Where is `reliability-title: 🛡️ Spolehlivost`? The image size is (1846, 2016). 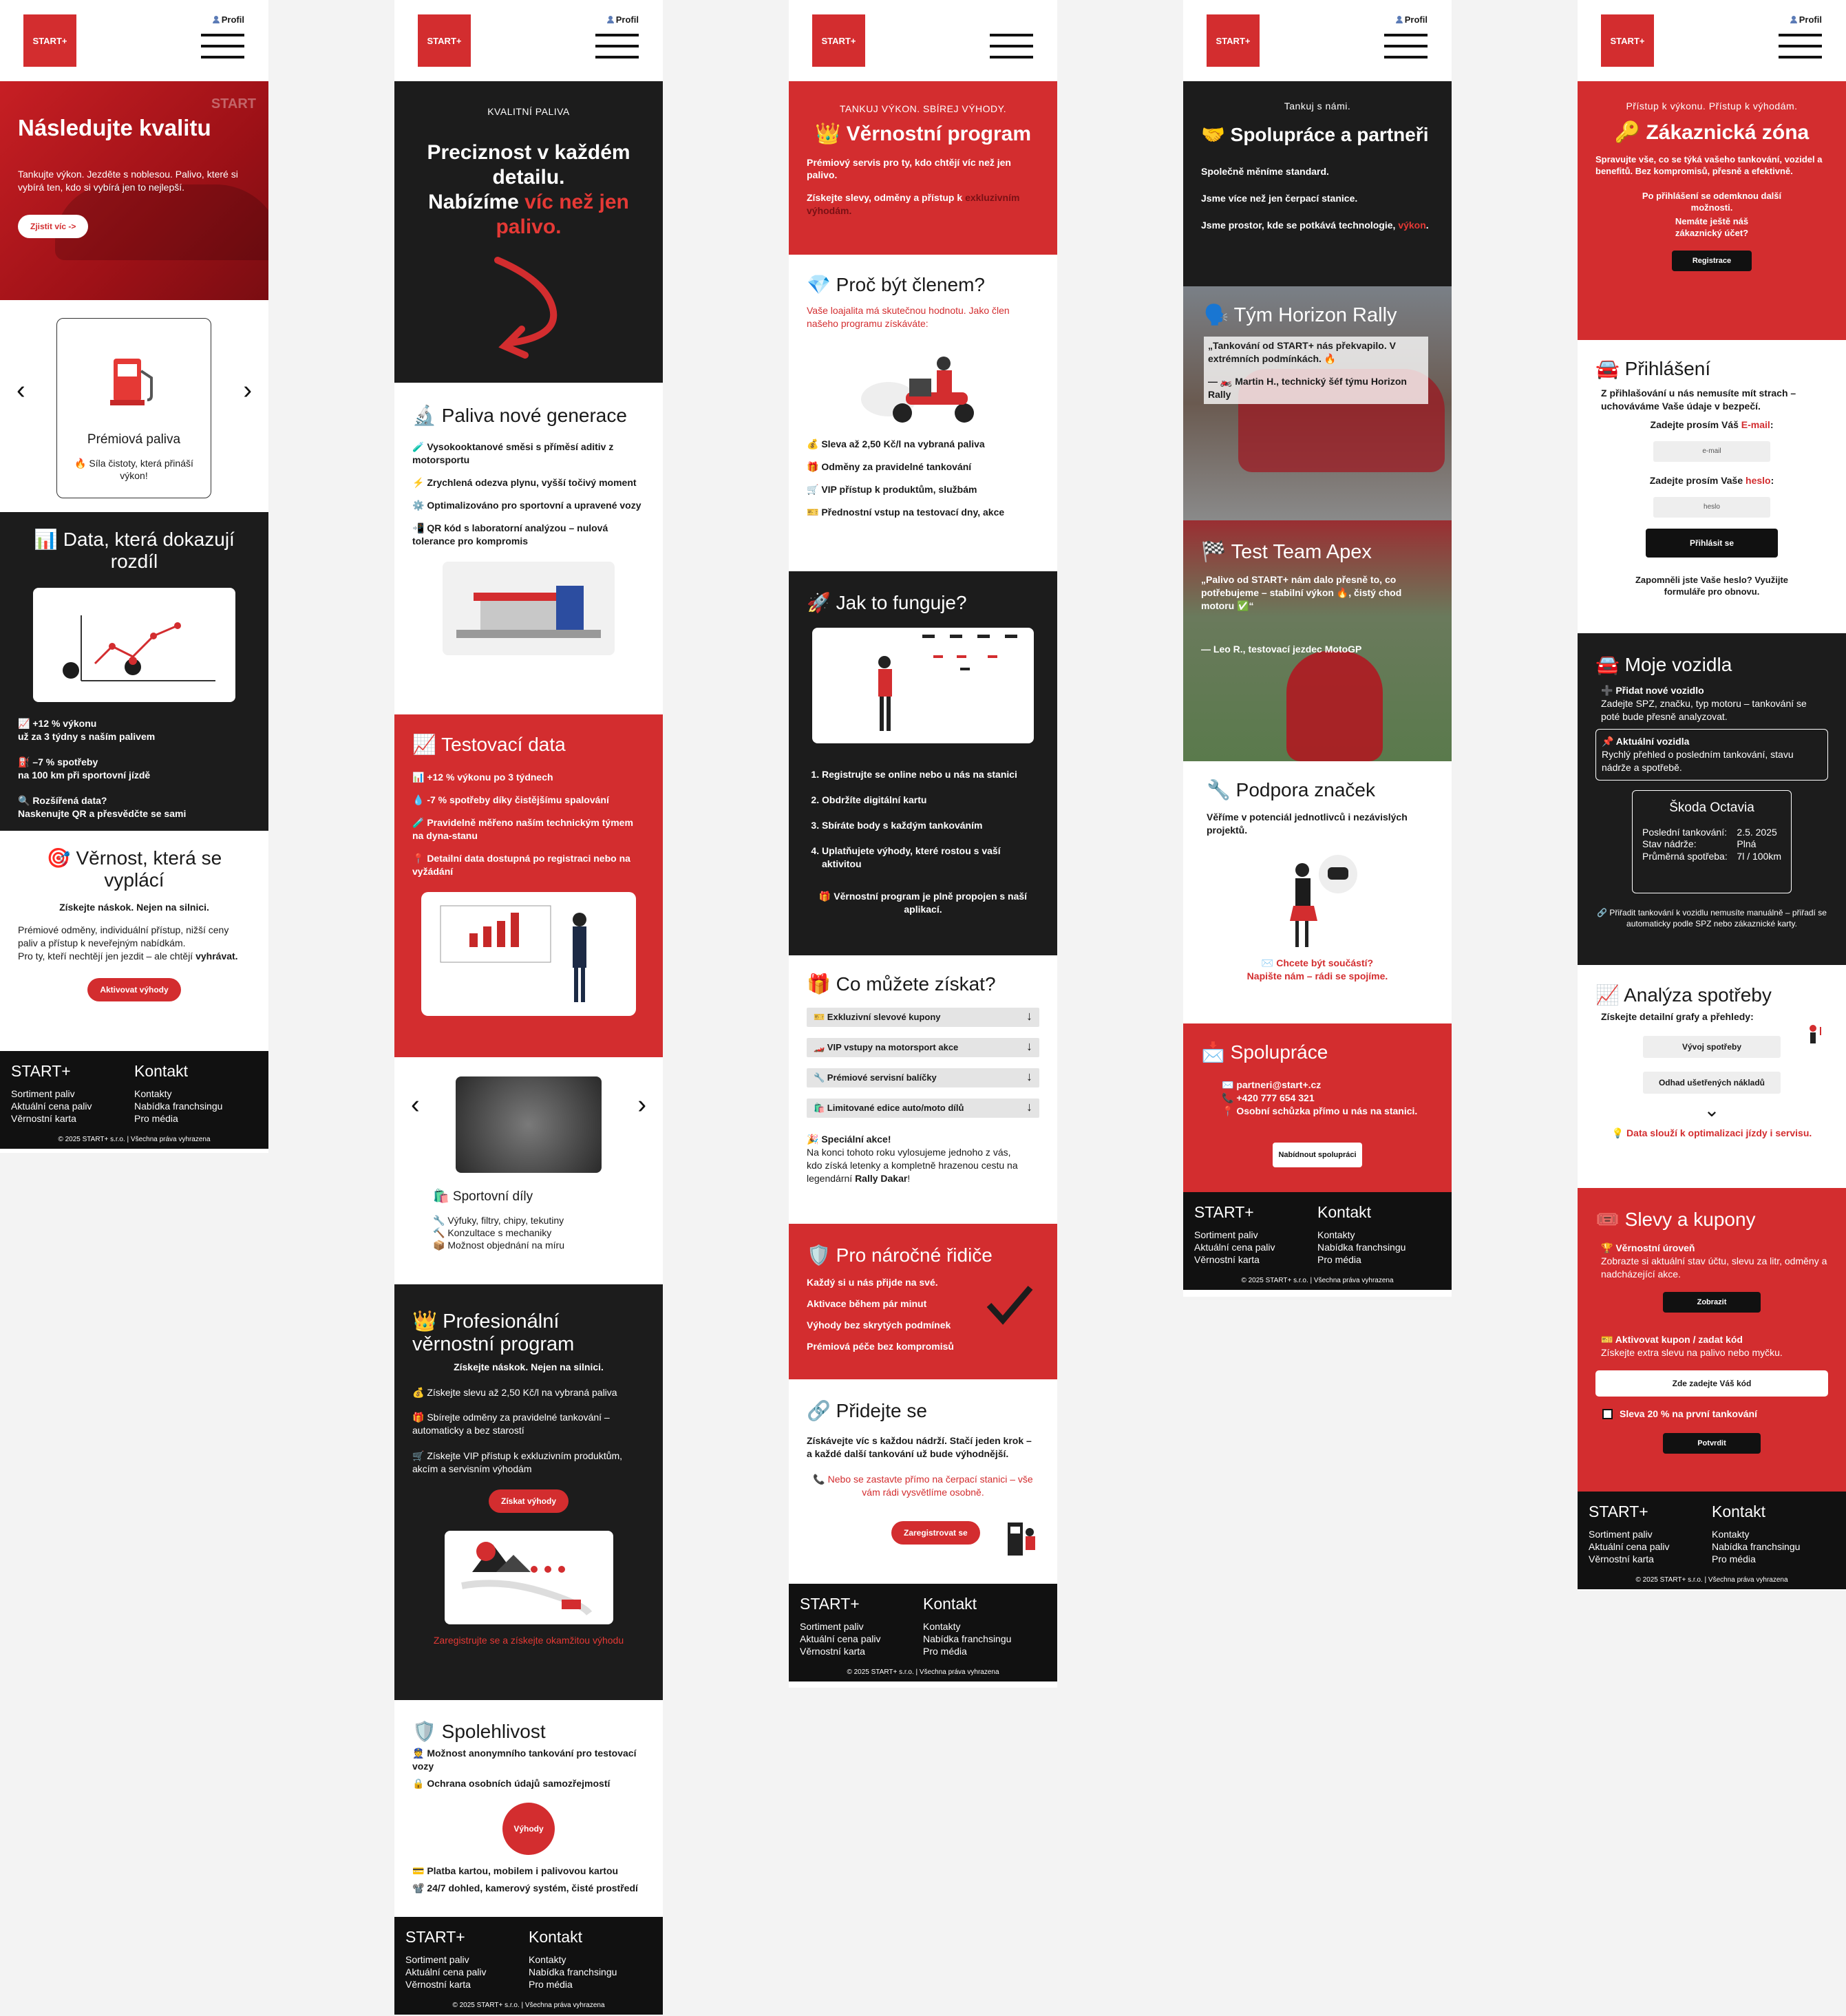
reliability-title: 🛡️ Spolehlivost is located at coordinates (479, 1732).